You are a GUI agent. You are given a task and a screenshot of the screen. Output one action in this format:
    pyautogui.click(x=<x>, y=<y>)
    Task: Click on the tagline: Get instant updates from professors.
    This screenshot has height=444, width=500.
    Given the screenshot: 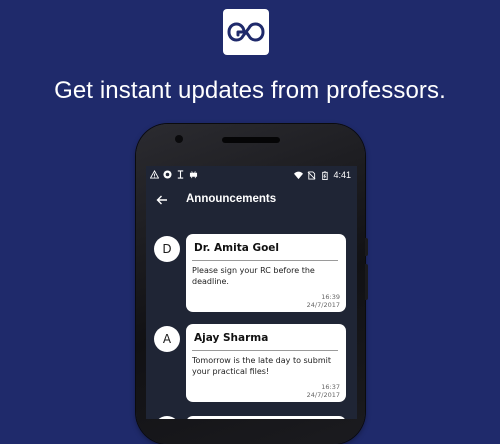 What is the action you would take?
    pyautogui.click(x=250, y=90)
    